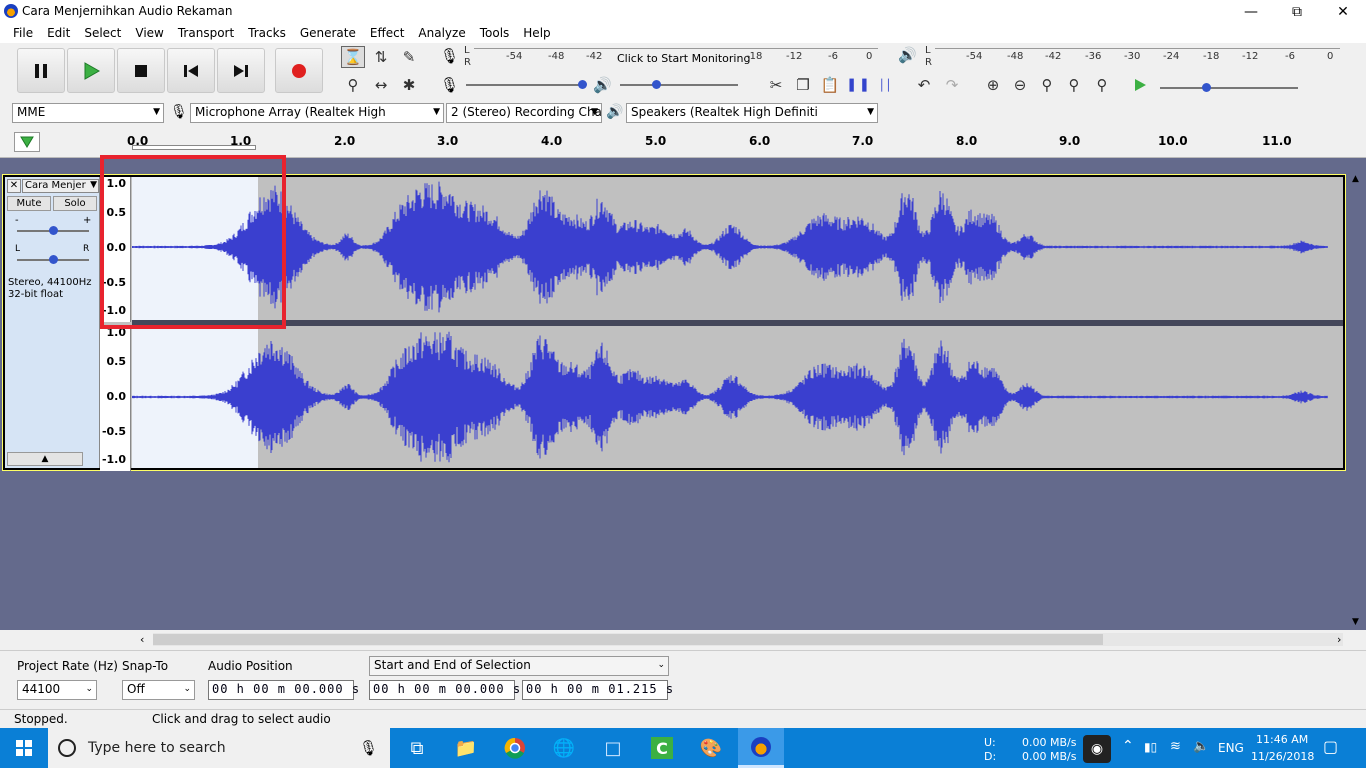 This screenshot has height=768, width=1366. What do you see at coordinates (409, 57) in the screenshot?
I see `draw-tool-button: ✎` at bounding box center [409, 57].